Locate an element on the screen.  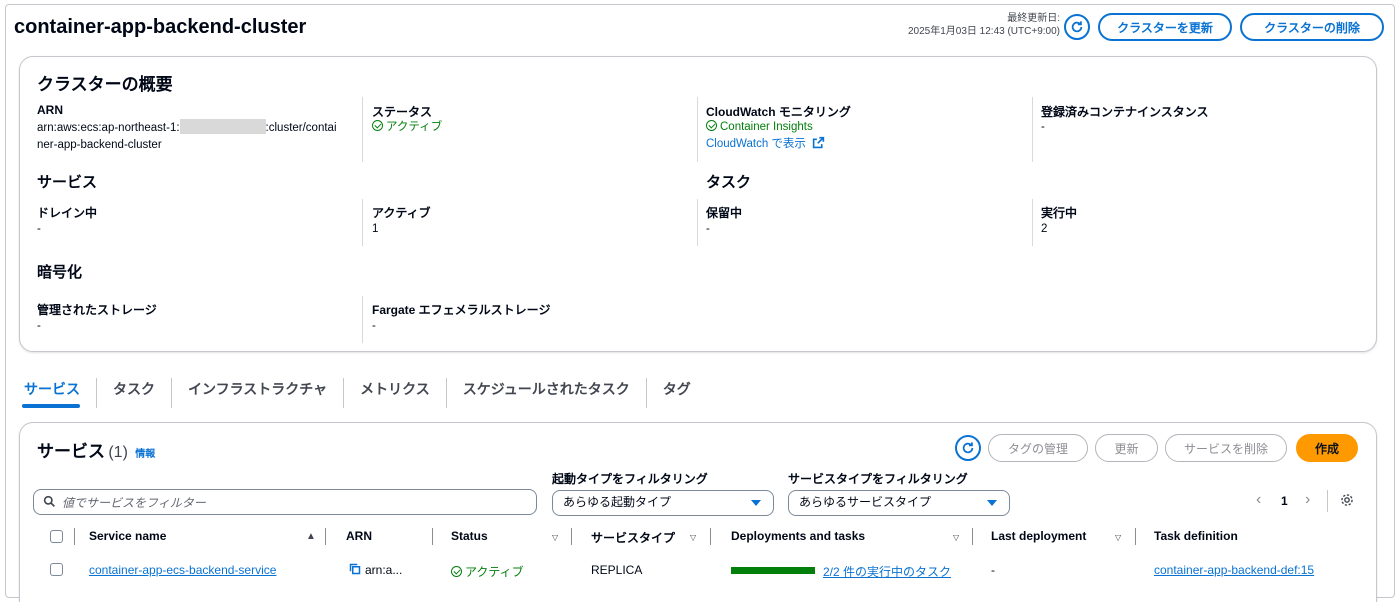
task-definition-link: container-app-backend-def:15 is located at coordinates (1234, 570).